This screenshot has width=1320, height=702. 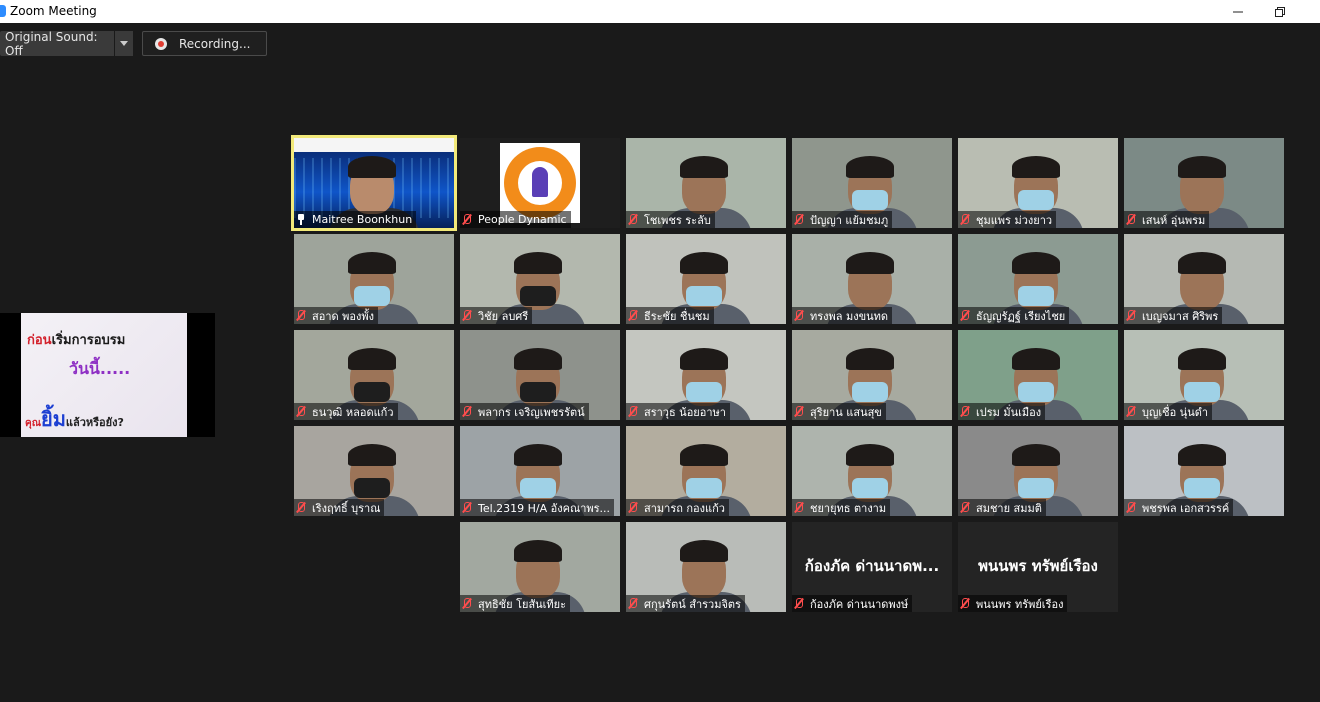 I want to click on zoom-app-icon, so click(x=3, y=11).